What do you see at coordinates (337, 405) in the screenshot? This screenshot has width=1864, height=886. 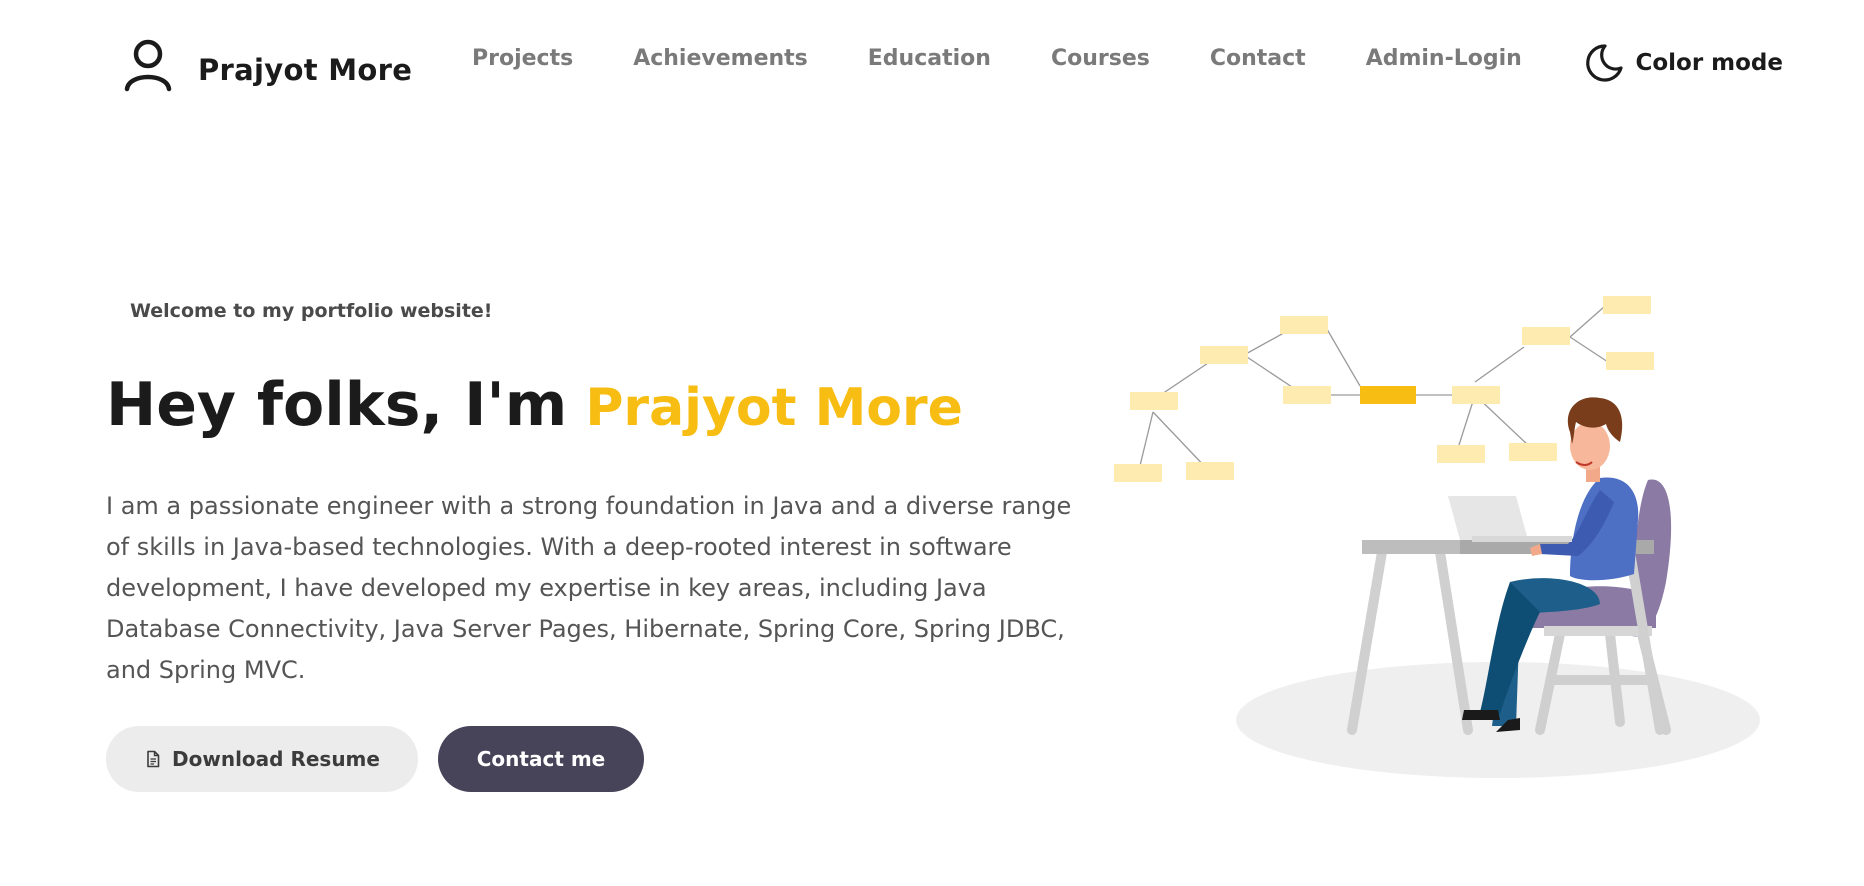 I see `greeting-text: Hey folks, I'm` at bounding box center [337, 405].